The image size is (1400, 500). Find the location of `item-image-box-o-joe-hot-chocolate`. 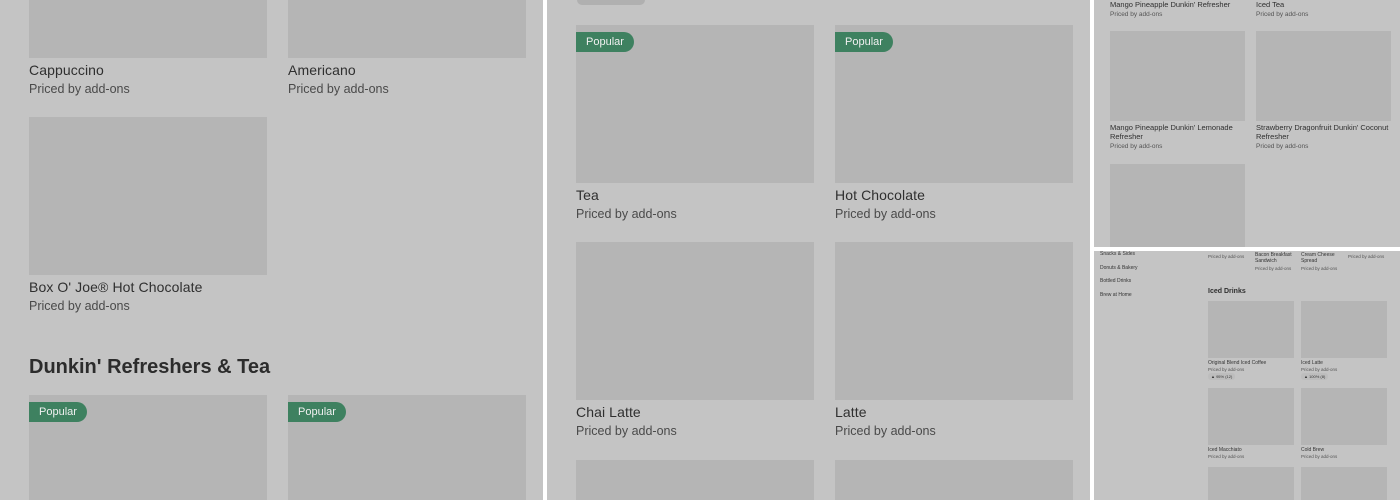

item-image-box-o-joe-hot-chocolate is located at coordinates (148, 196).